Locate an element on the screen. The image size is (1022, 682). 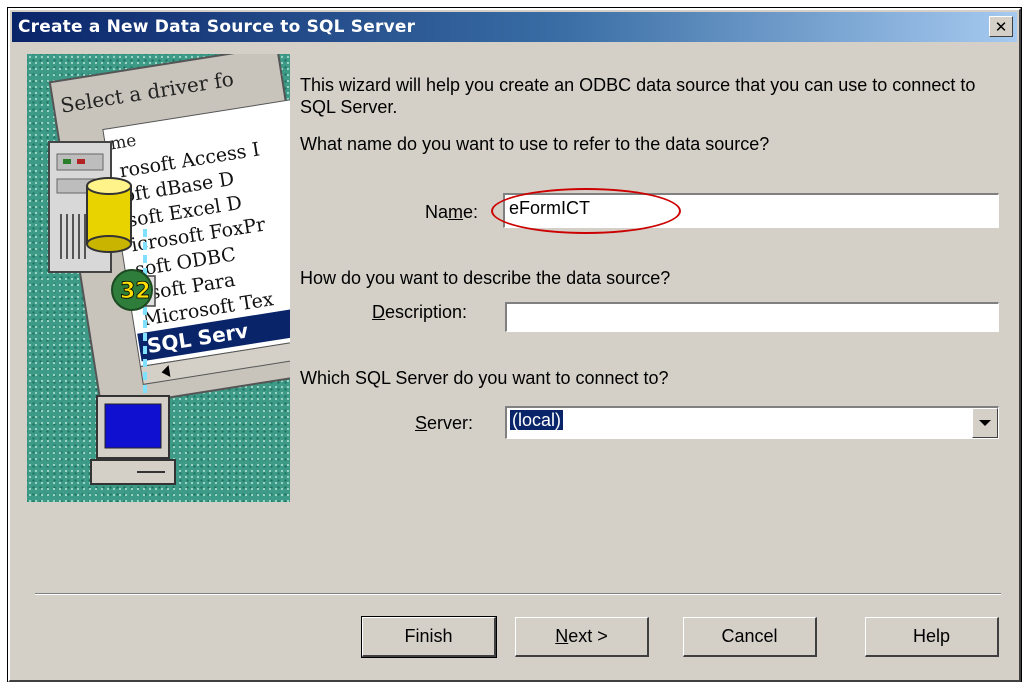
badge-32: 32 is located at coordinates (135, 291).